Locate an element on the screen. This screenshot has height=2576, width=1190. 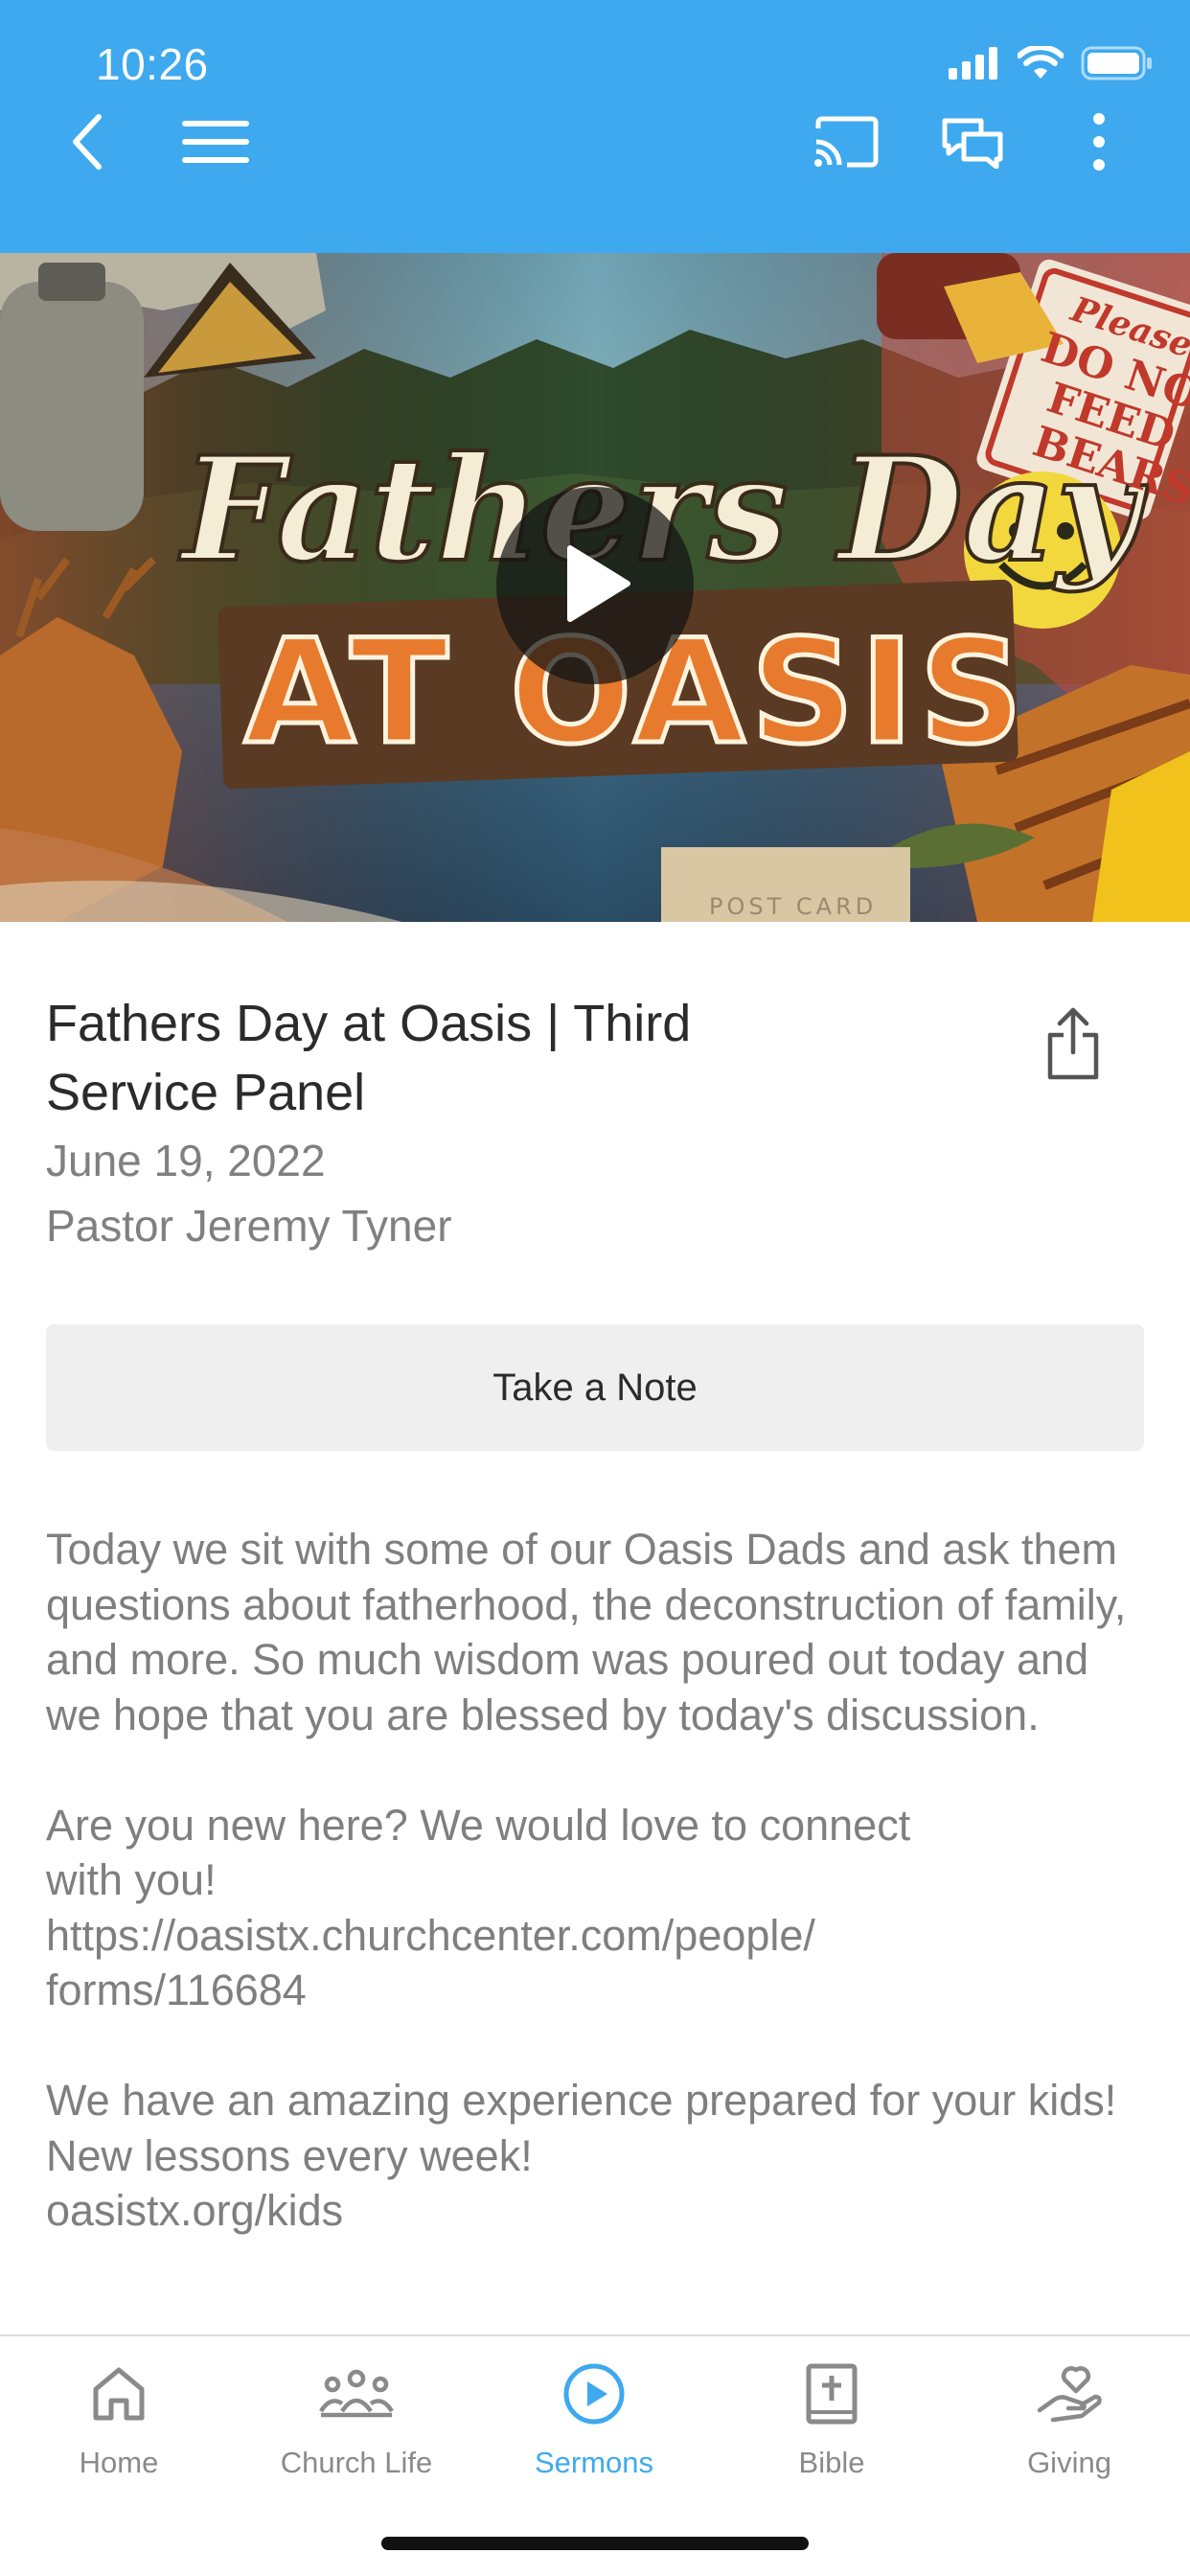
tab-church-life: Church Life is located at coordinates (357, 2427).